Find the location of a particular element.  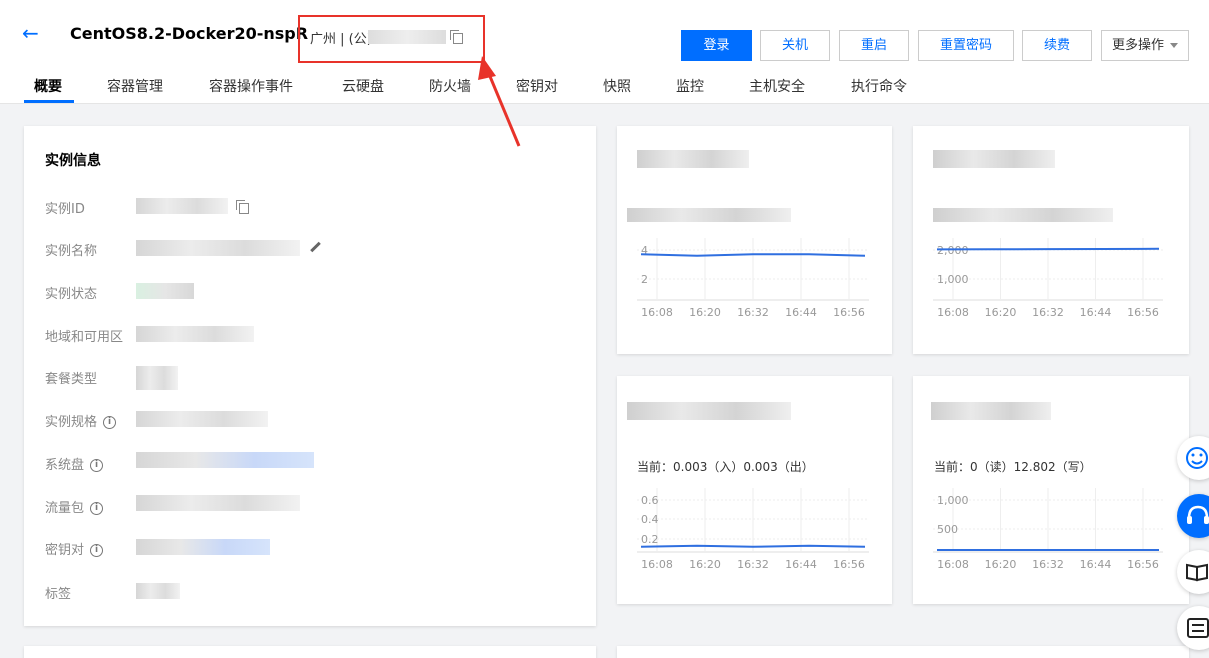

value-traffic-package is located at coordinates (218, 503).